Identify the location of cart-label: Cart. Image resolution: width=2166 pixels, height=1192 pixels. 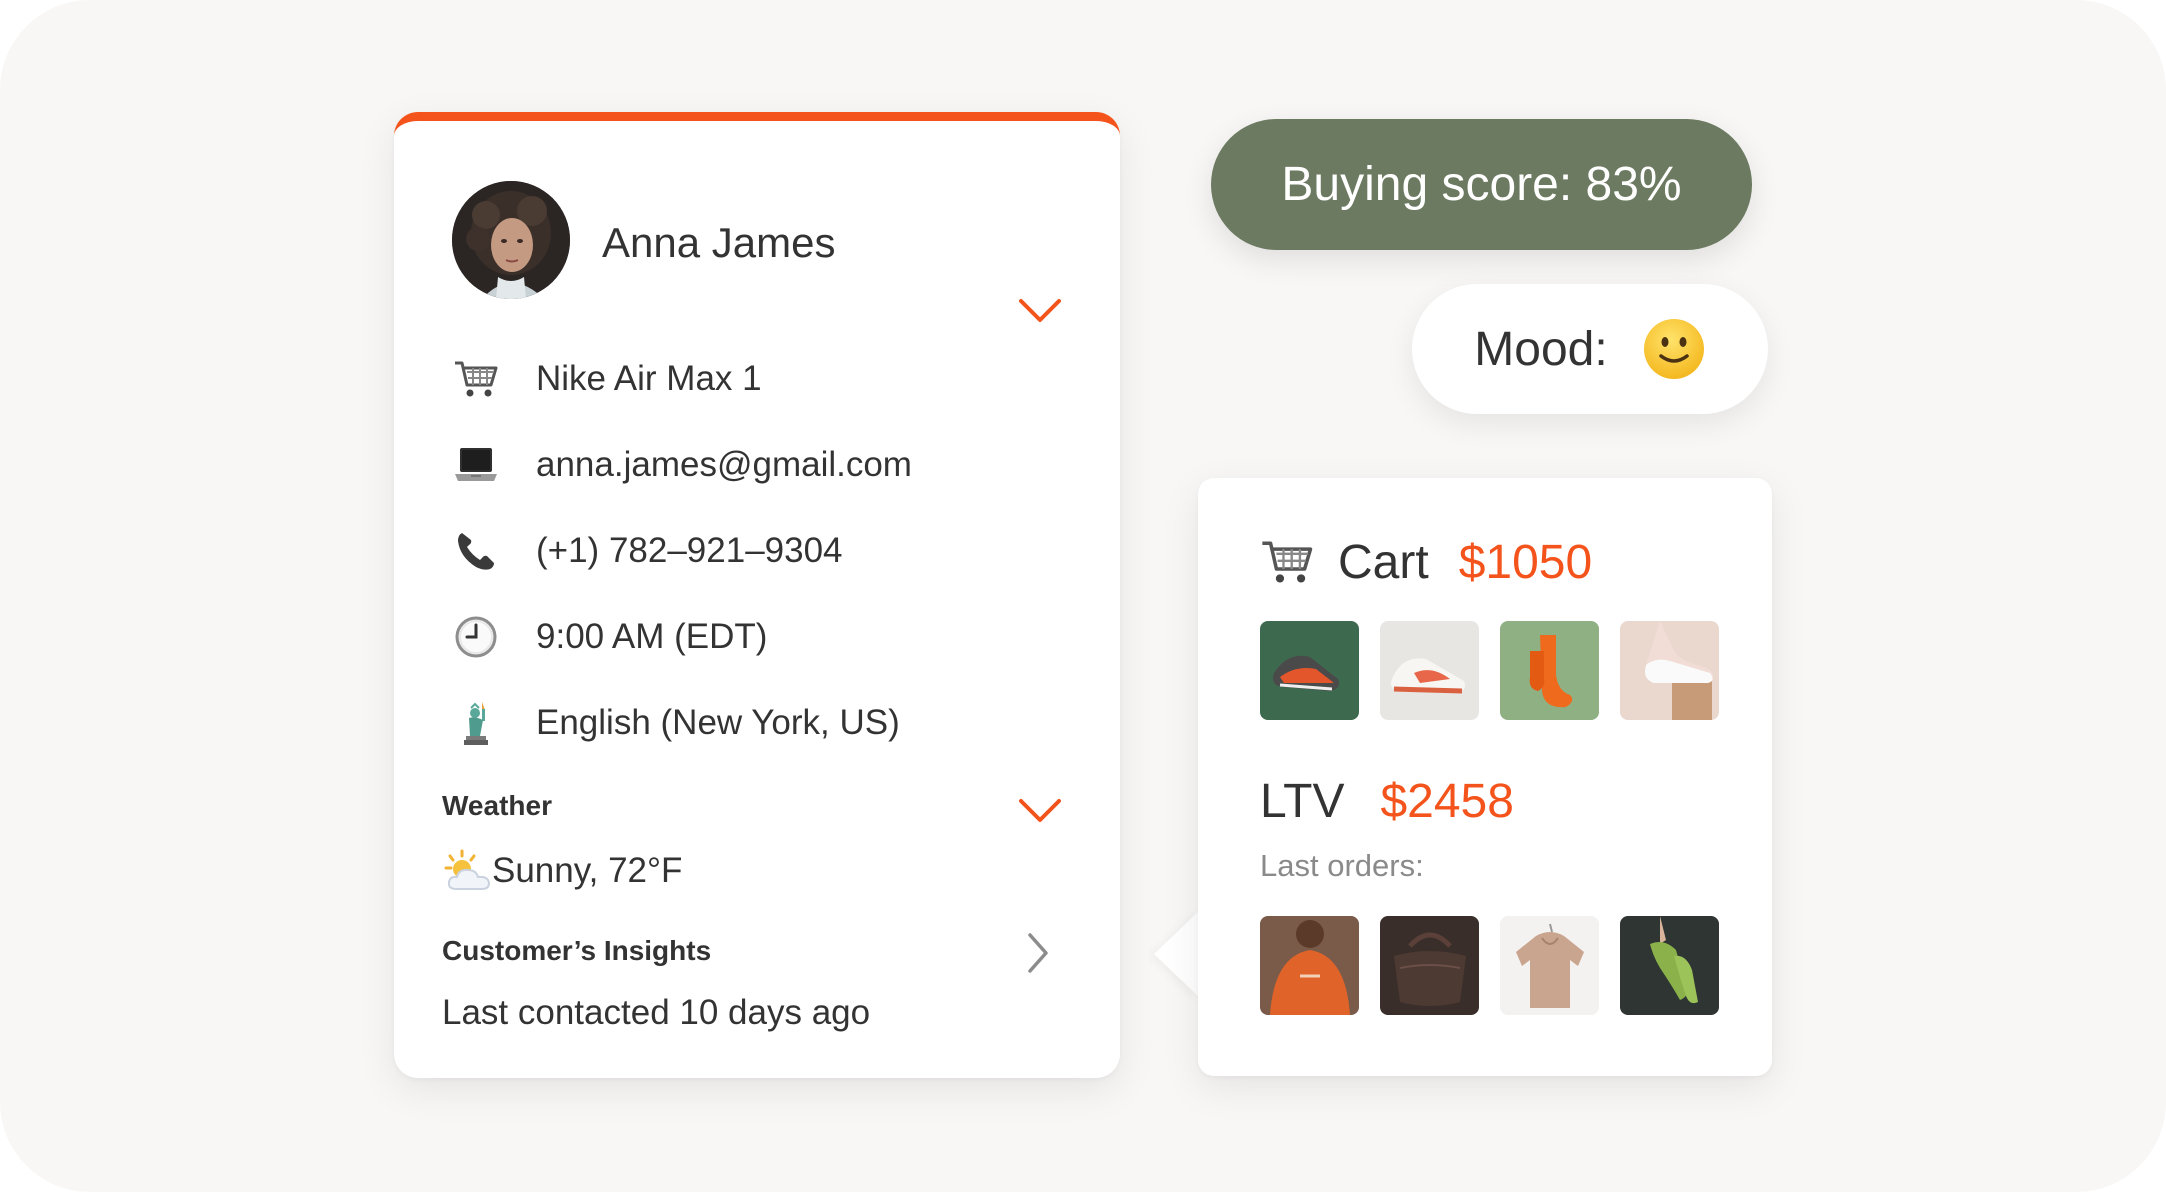
(1383, 562).